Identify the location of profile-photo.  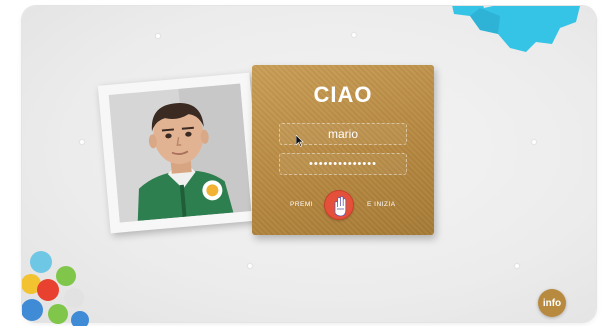
(180, 153).